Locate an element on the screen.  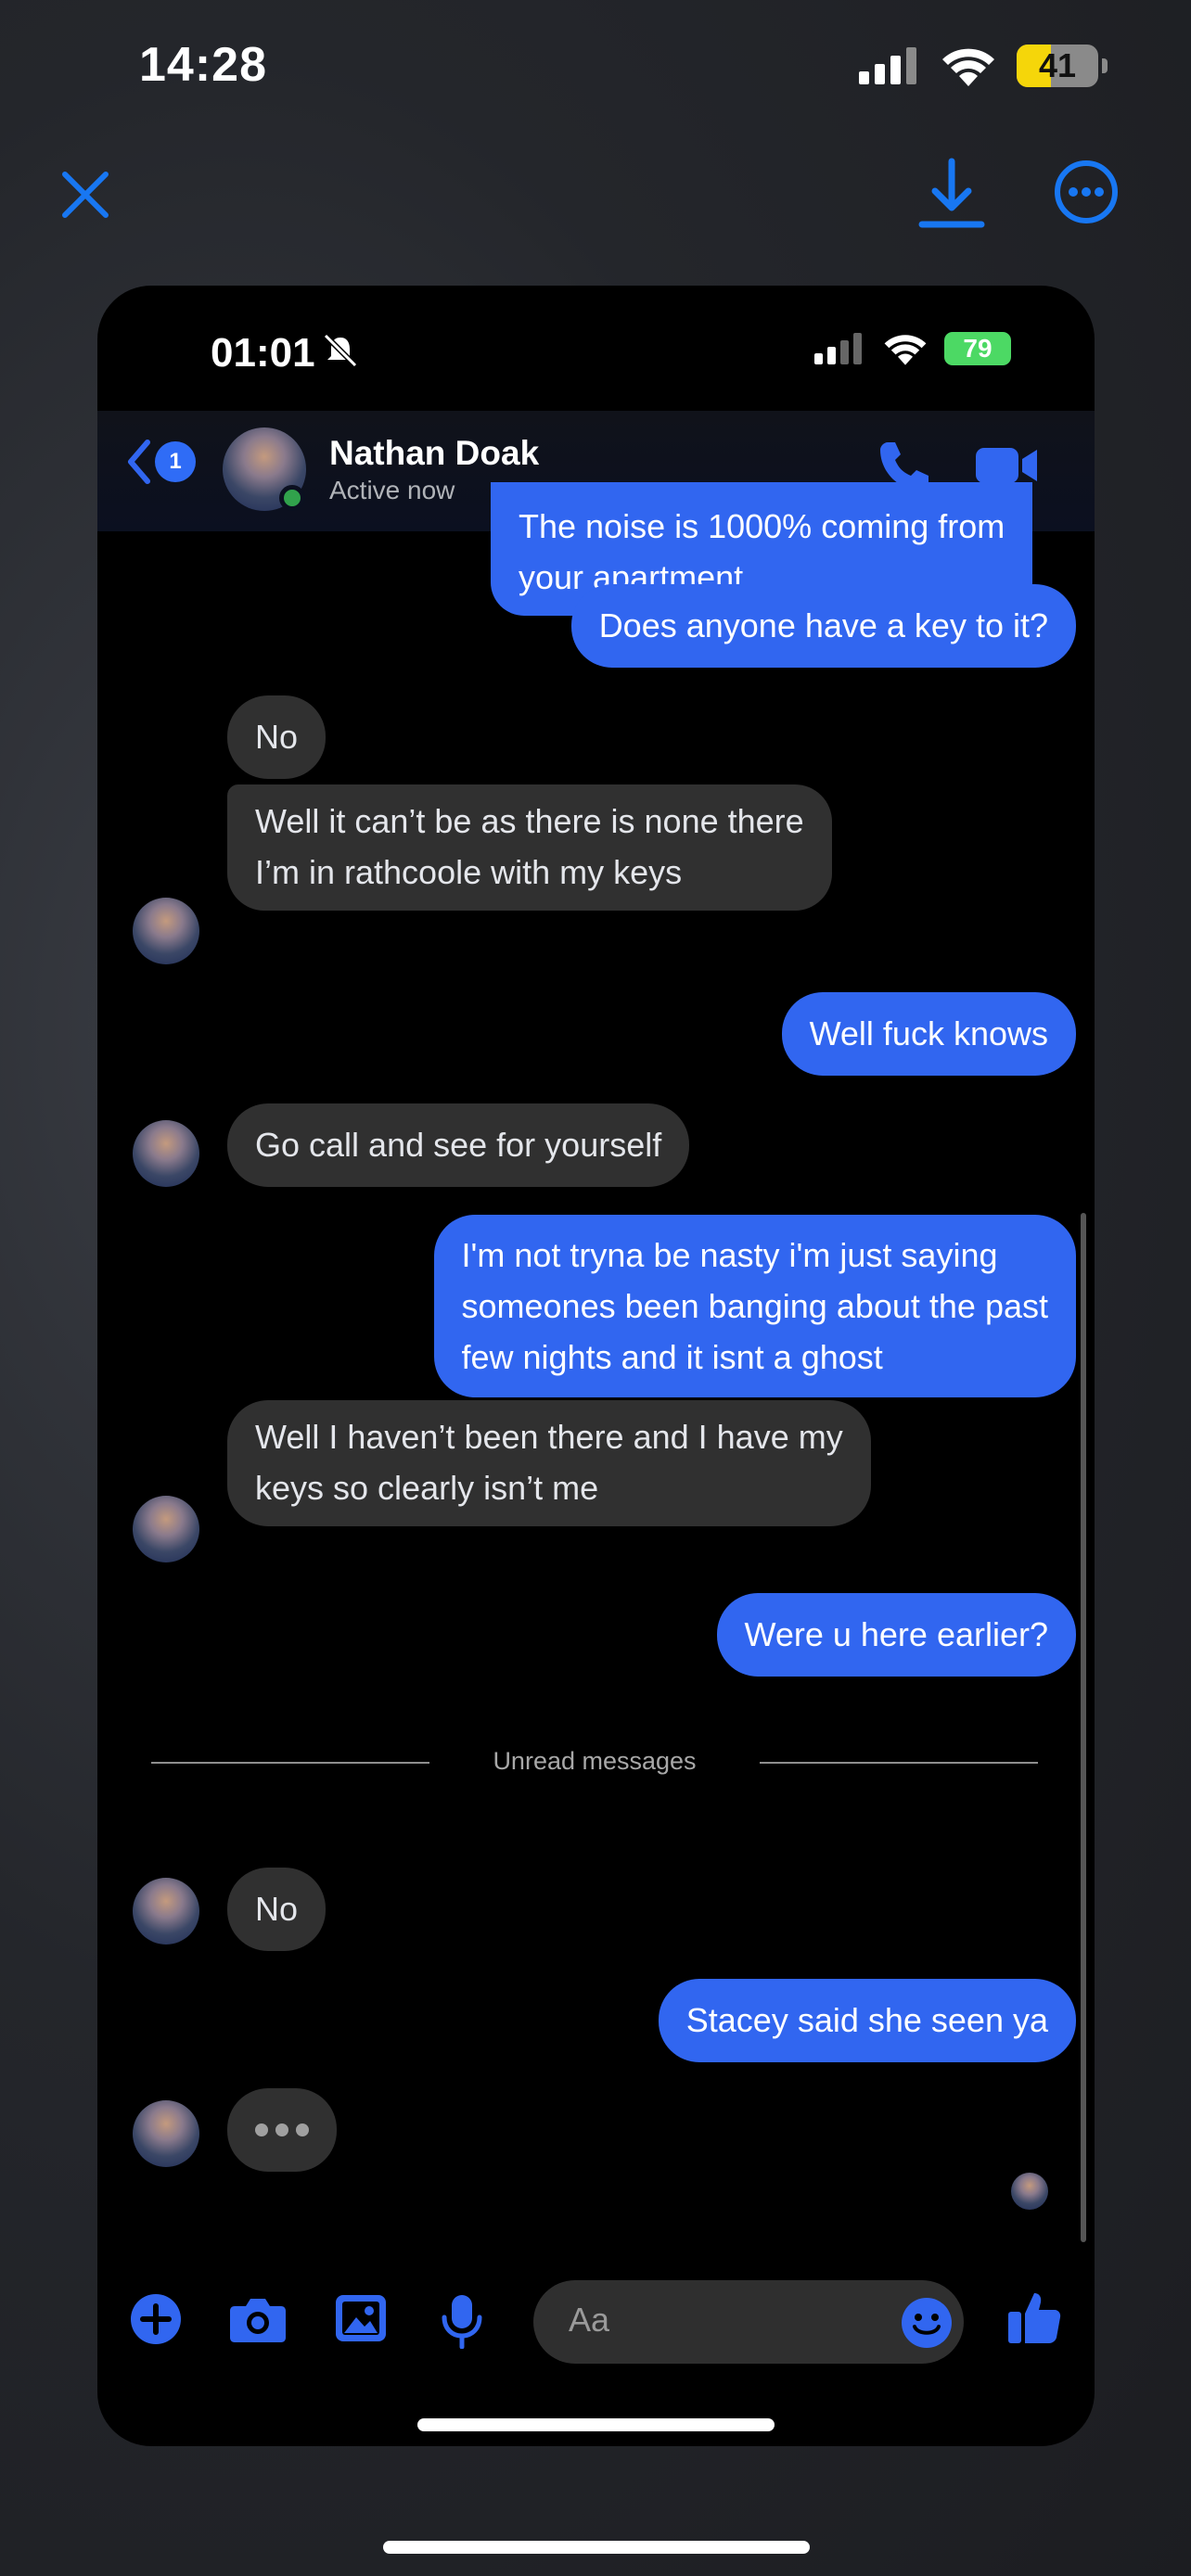
signal-icon is located at coordinates (887, 66).